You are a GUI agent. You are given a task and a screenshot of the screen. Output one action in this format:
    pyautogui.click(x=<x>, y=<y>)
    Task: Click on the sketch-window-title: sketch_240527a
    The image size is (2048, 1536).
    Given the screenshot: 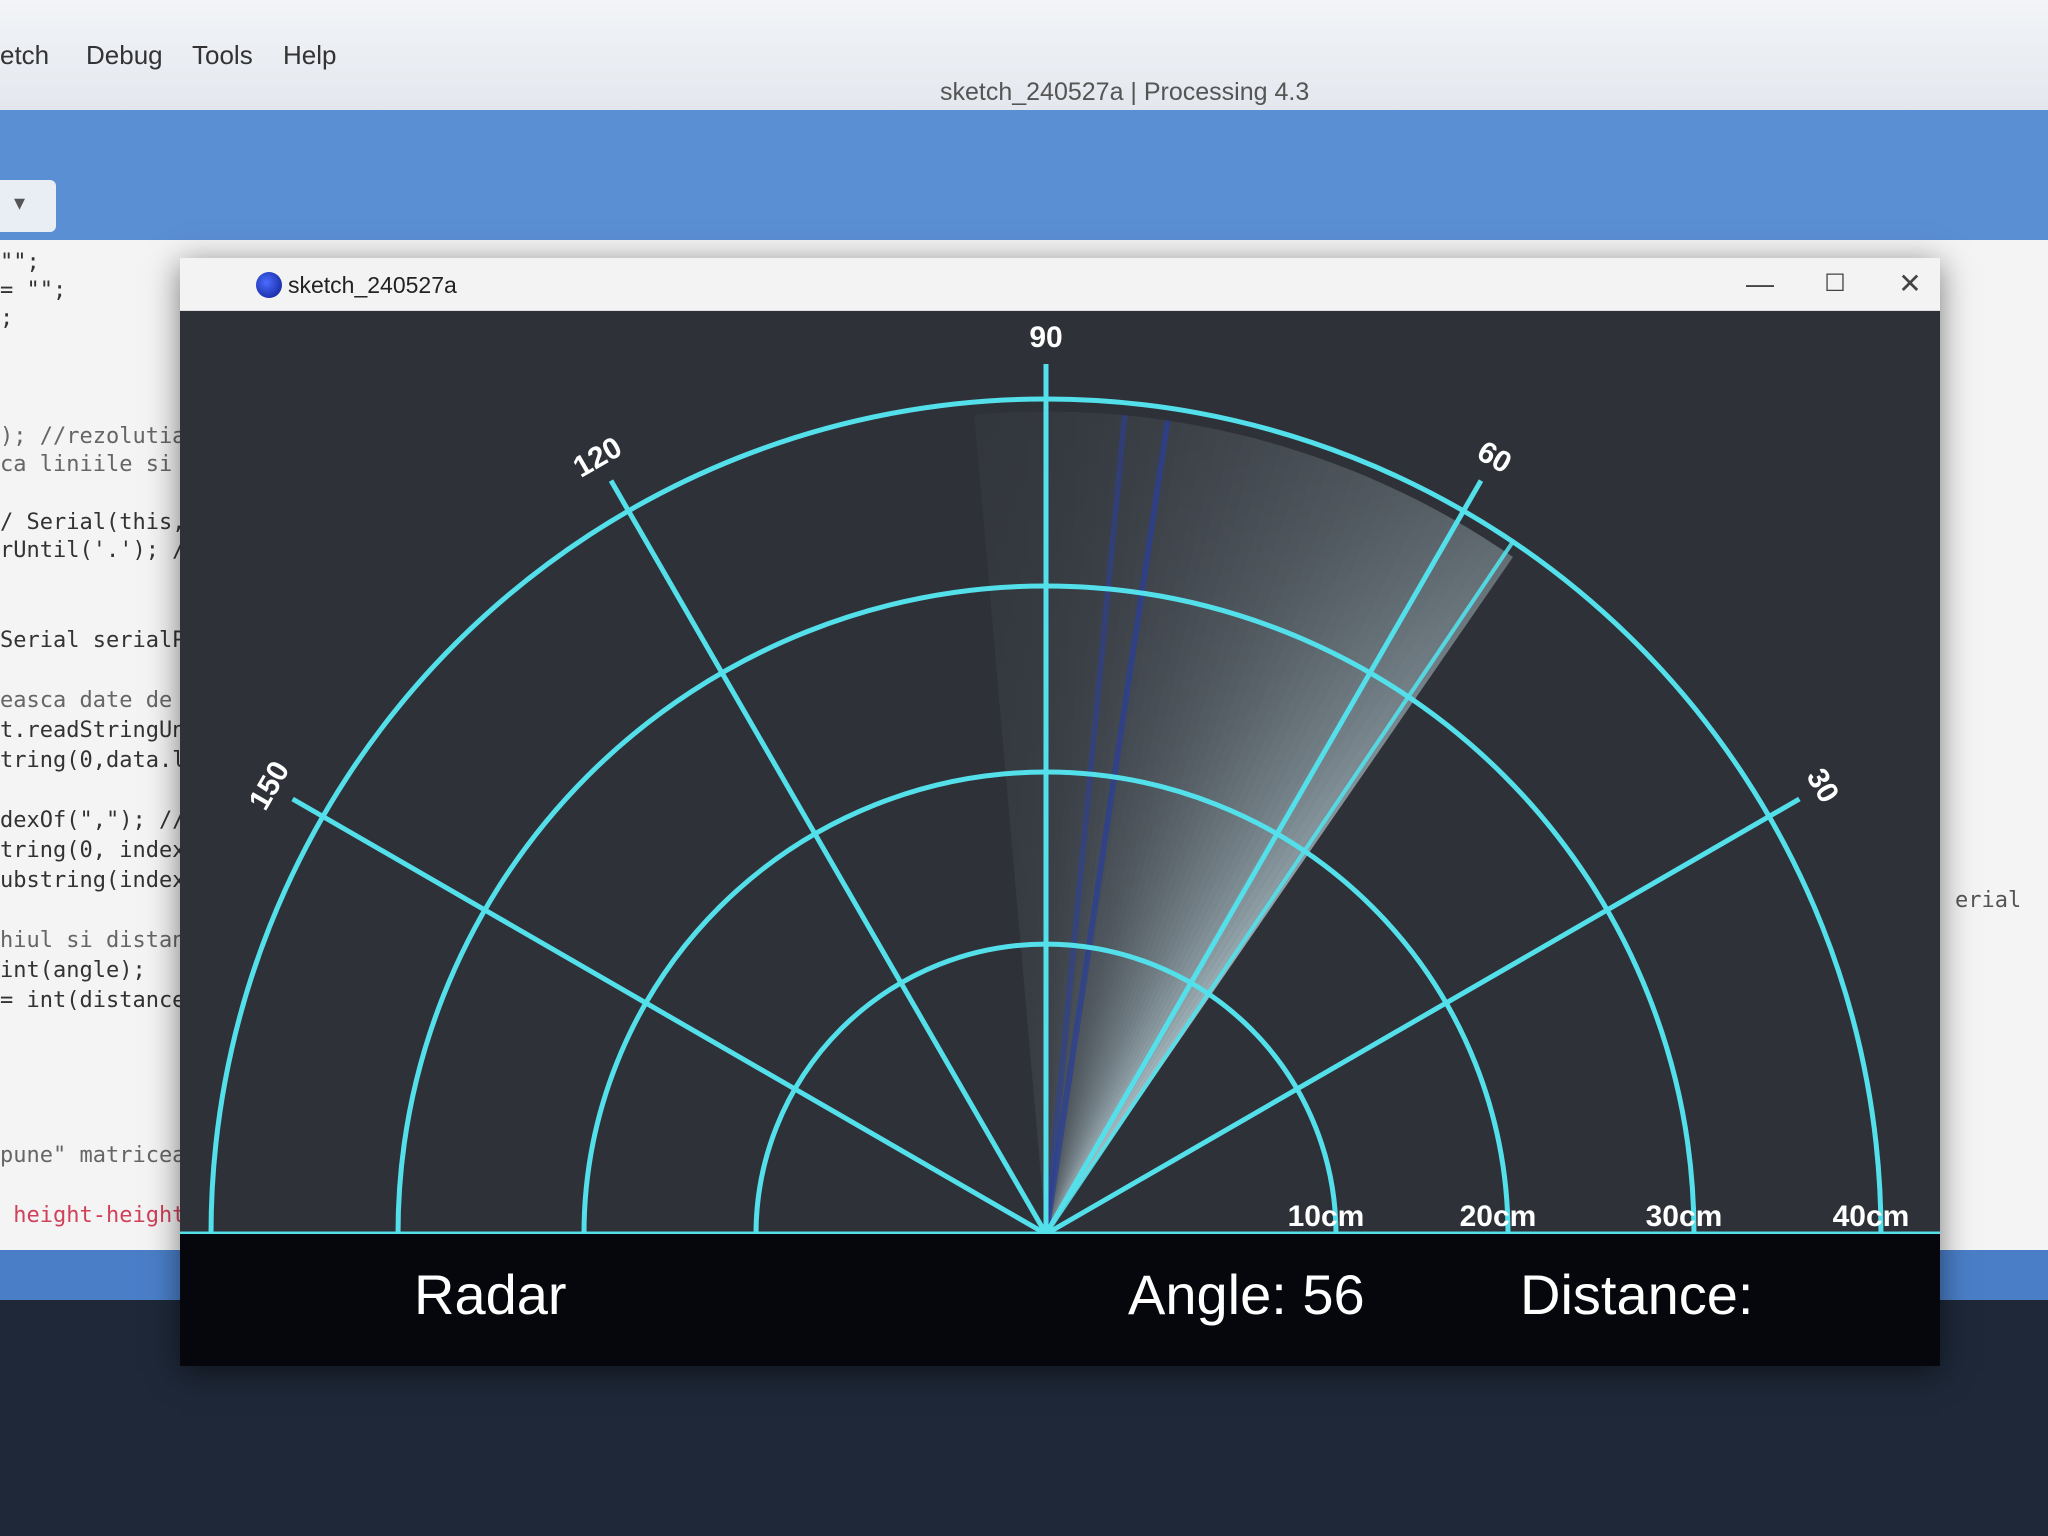 What is the action you would take?
    pyautogui.click(x=372, y=285)
    